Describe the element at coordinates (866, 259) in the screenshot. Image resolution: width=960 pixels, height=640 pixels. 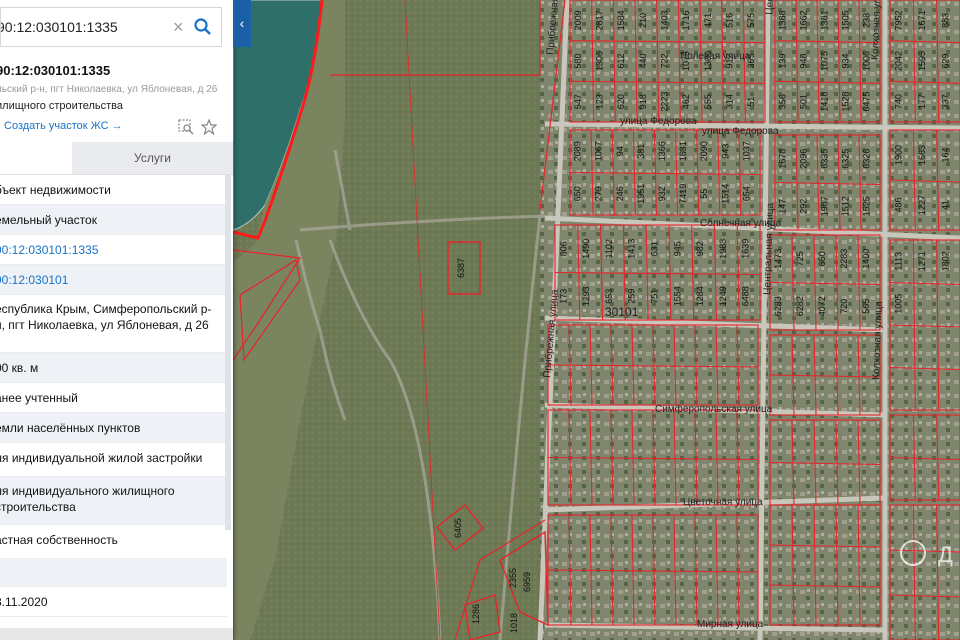
I see `plot-number: 1400` at that location.